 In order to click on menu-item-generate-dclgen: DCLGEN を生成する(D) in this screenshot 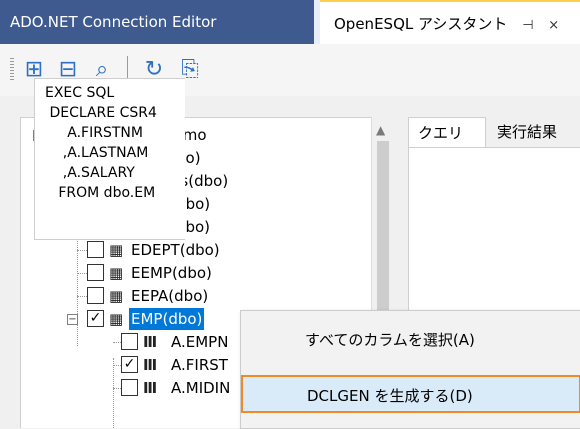, I will do `click(410, 394)`.